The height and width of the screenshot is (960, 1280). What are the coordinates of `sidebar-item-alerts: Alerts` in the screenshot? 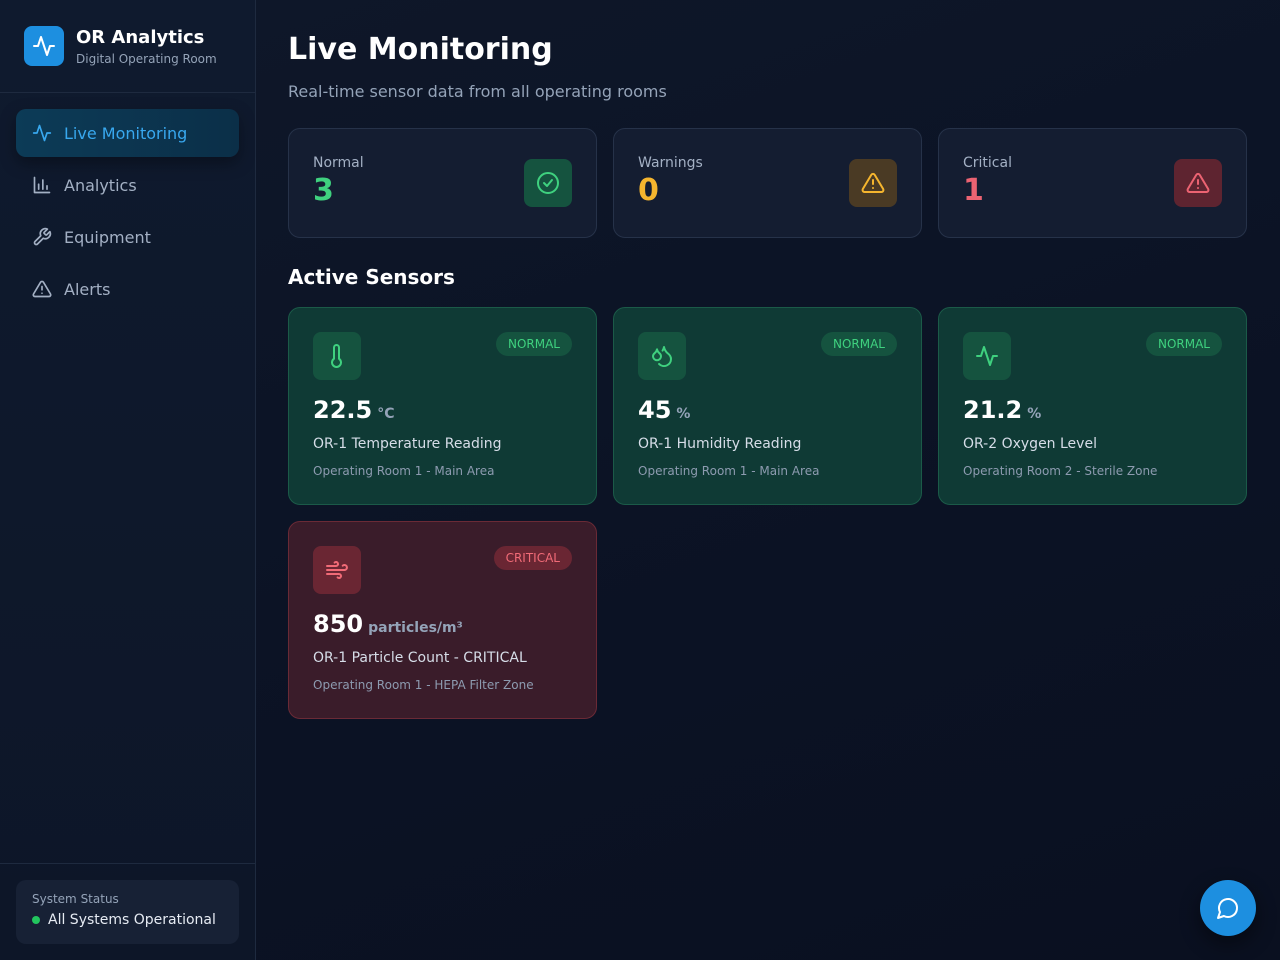 It's located at (127, 289).